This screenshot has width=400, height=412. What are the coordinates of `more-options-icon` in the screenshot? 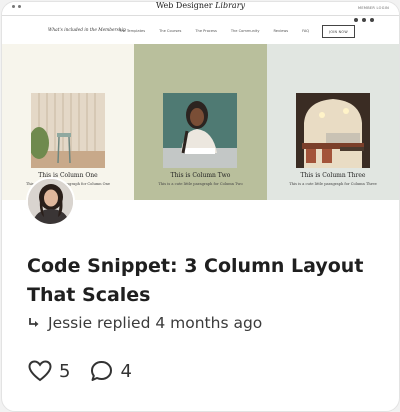 It's located at (364, 20).